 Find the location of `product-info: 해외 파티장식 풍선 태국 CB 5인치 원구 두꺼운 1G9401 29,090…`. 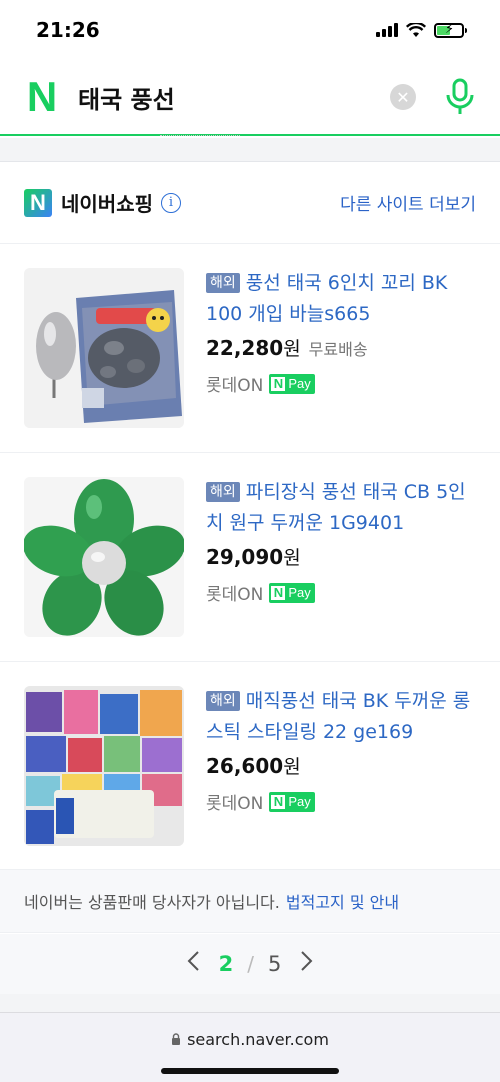

product-info: 해외 파티장식 풍선 태국 CB 5인치 원구 두꺼운 1G9401 29,090… is located at coordinates (341, 569).